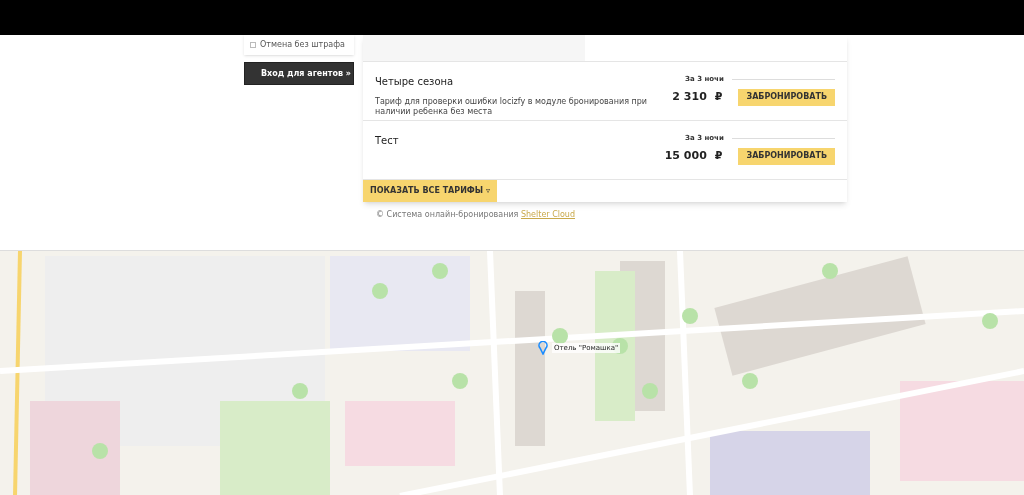 The image size is (1024, 495). What do you see at coordinates (543, 348) in the screenshot?
I see `map-pin-icon` at bounding box center [543, 348].